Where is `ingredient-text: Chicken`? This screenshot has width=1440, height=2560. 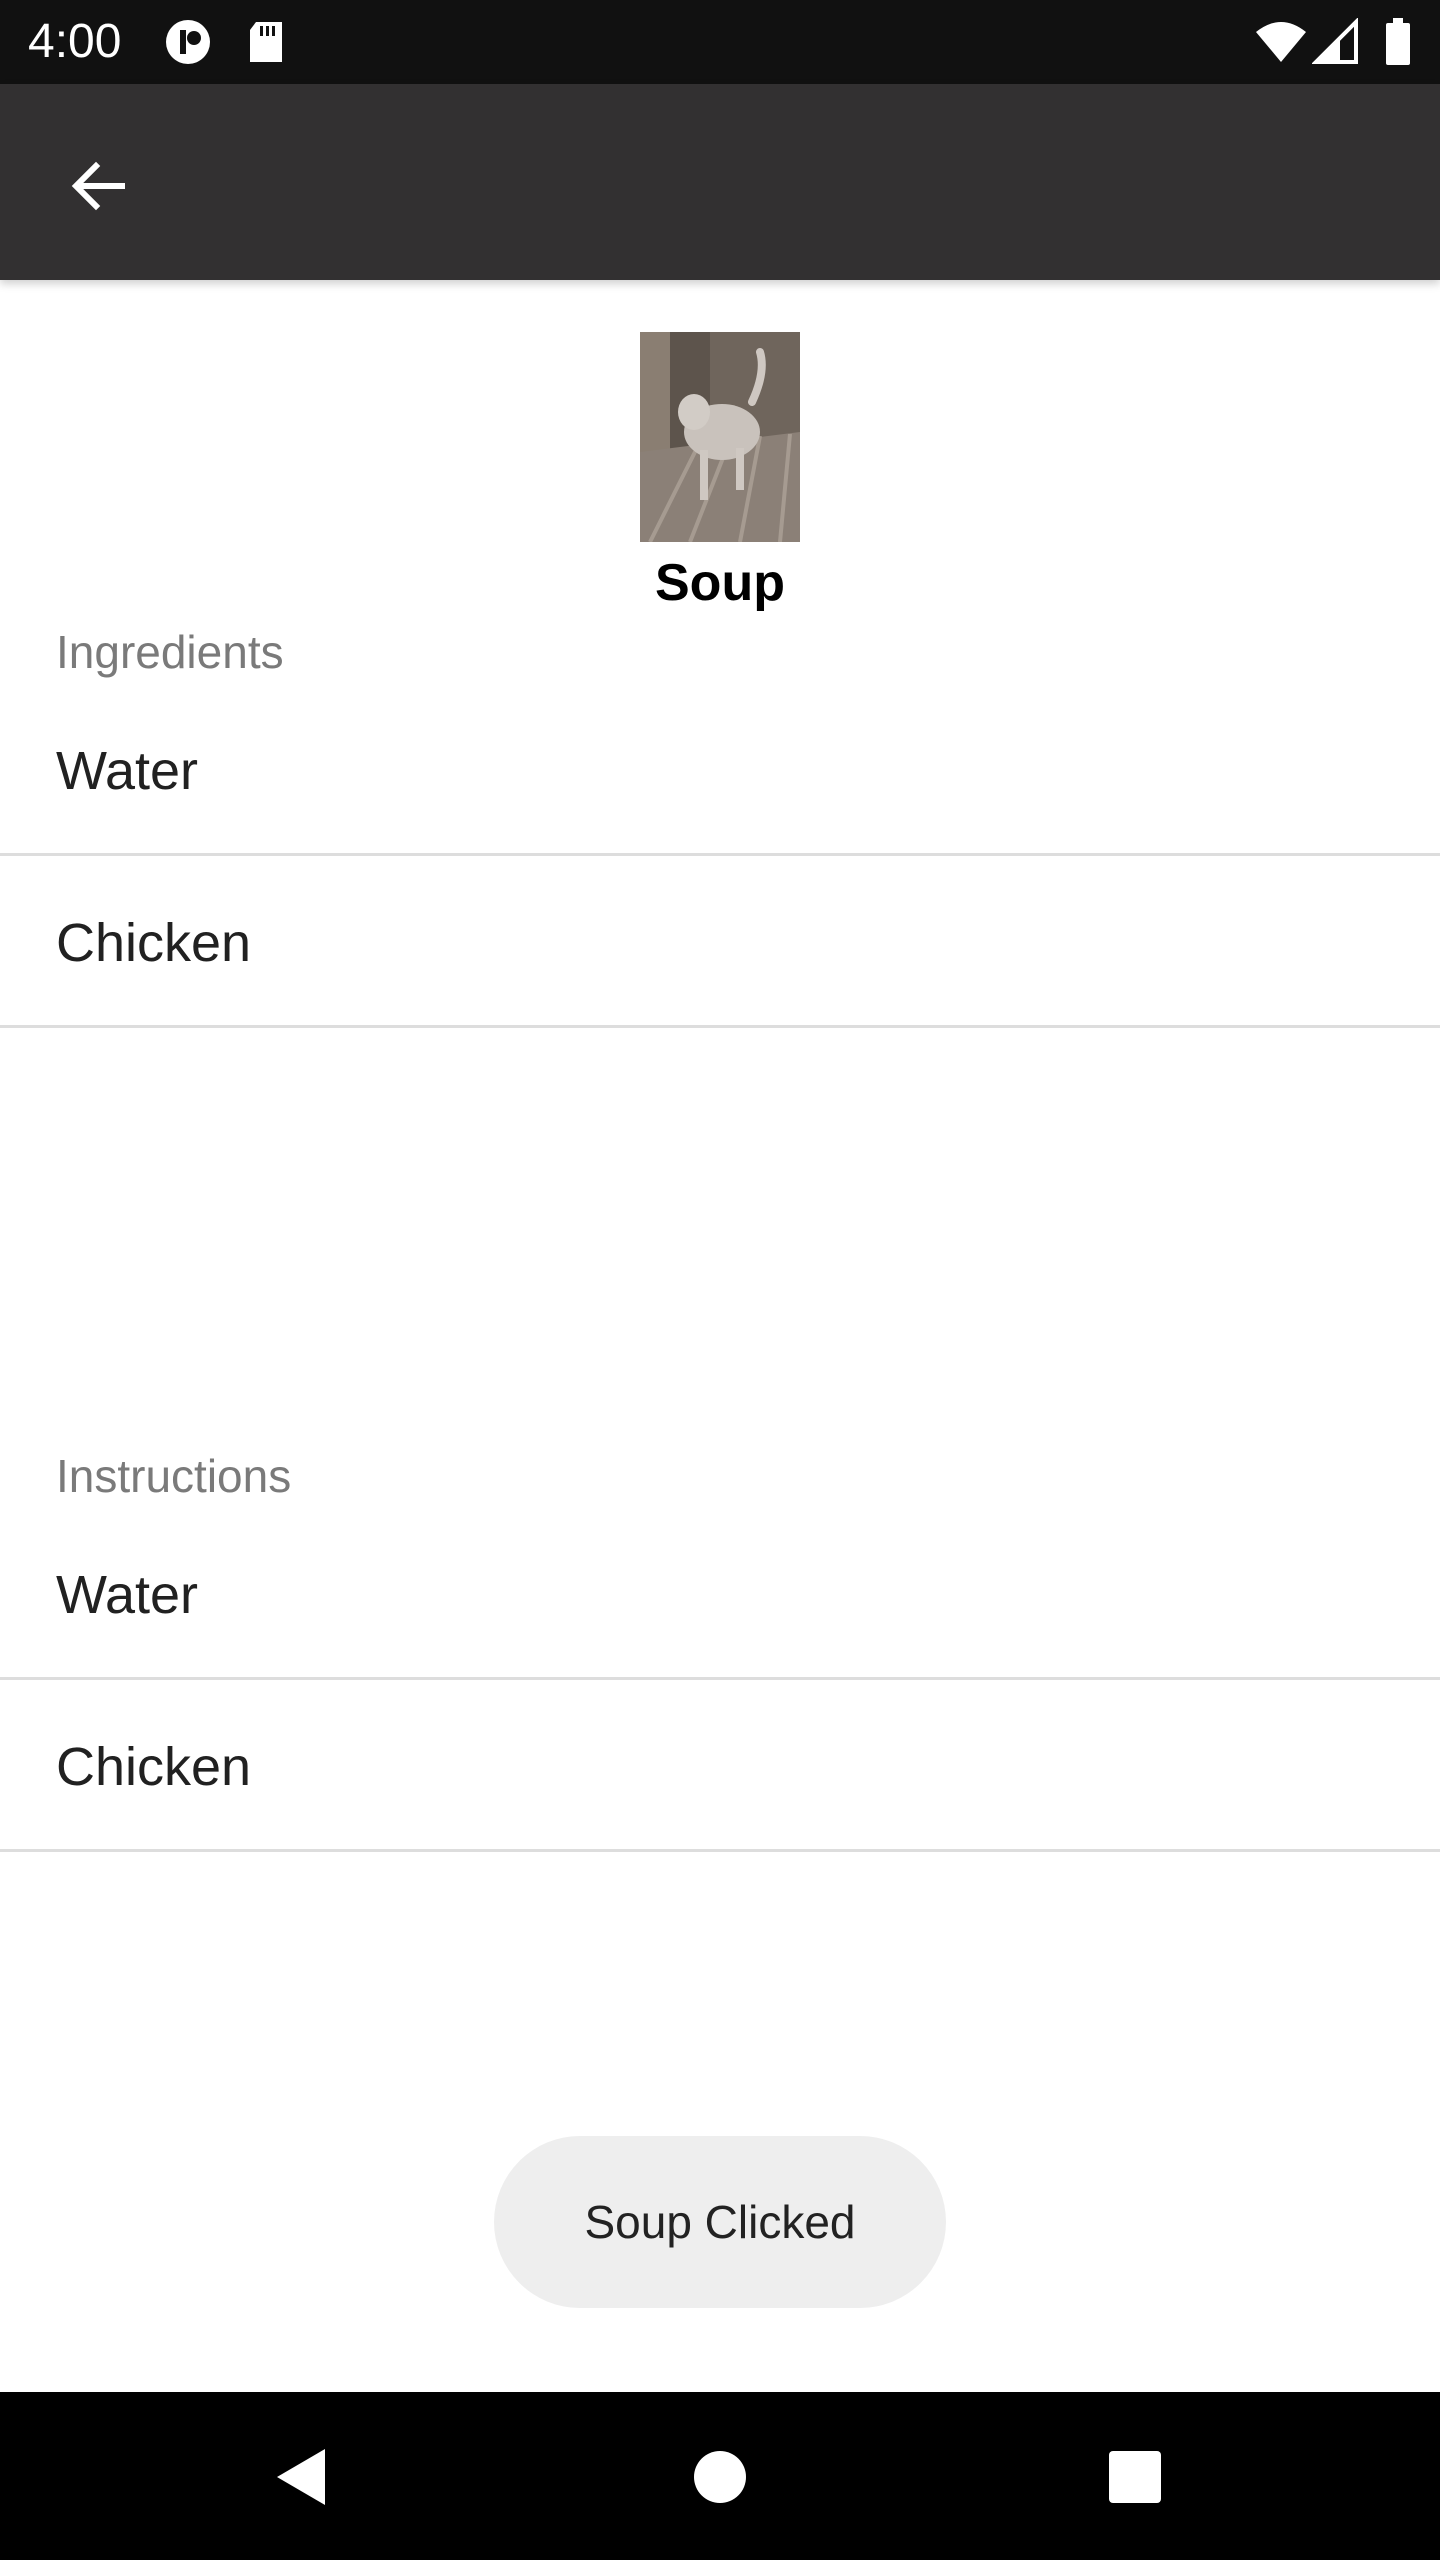
ingredient-text: Chicken is located at coordinates (154, 943).